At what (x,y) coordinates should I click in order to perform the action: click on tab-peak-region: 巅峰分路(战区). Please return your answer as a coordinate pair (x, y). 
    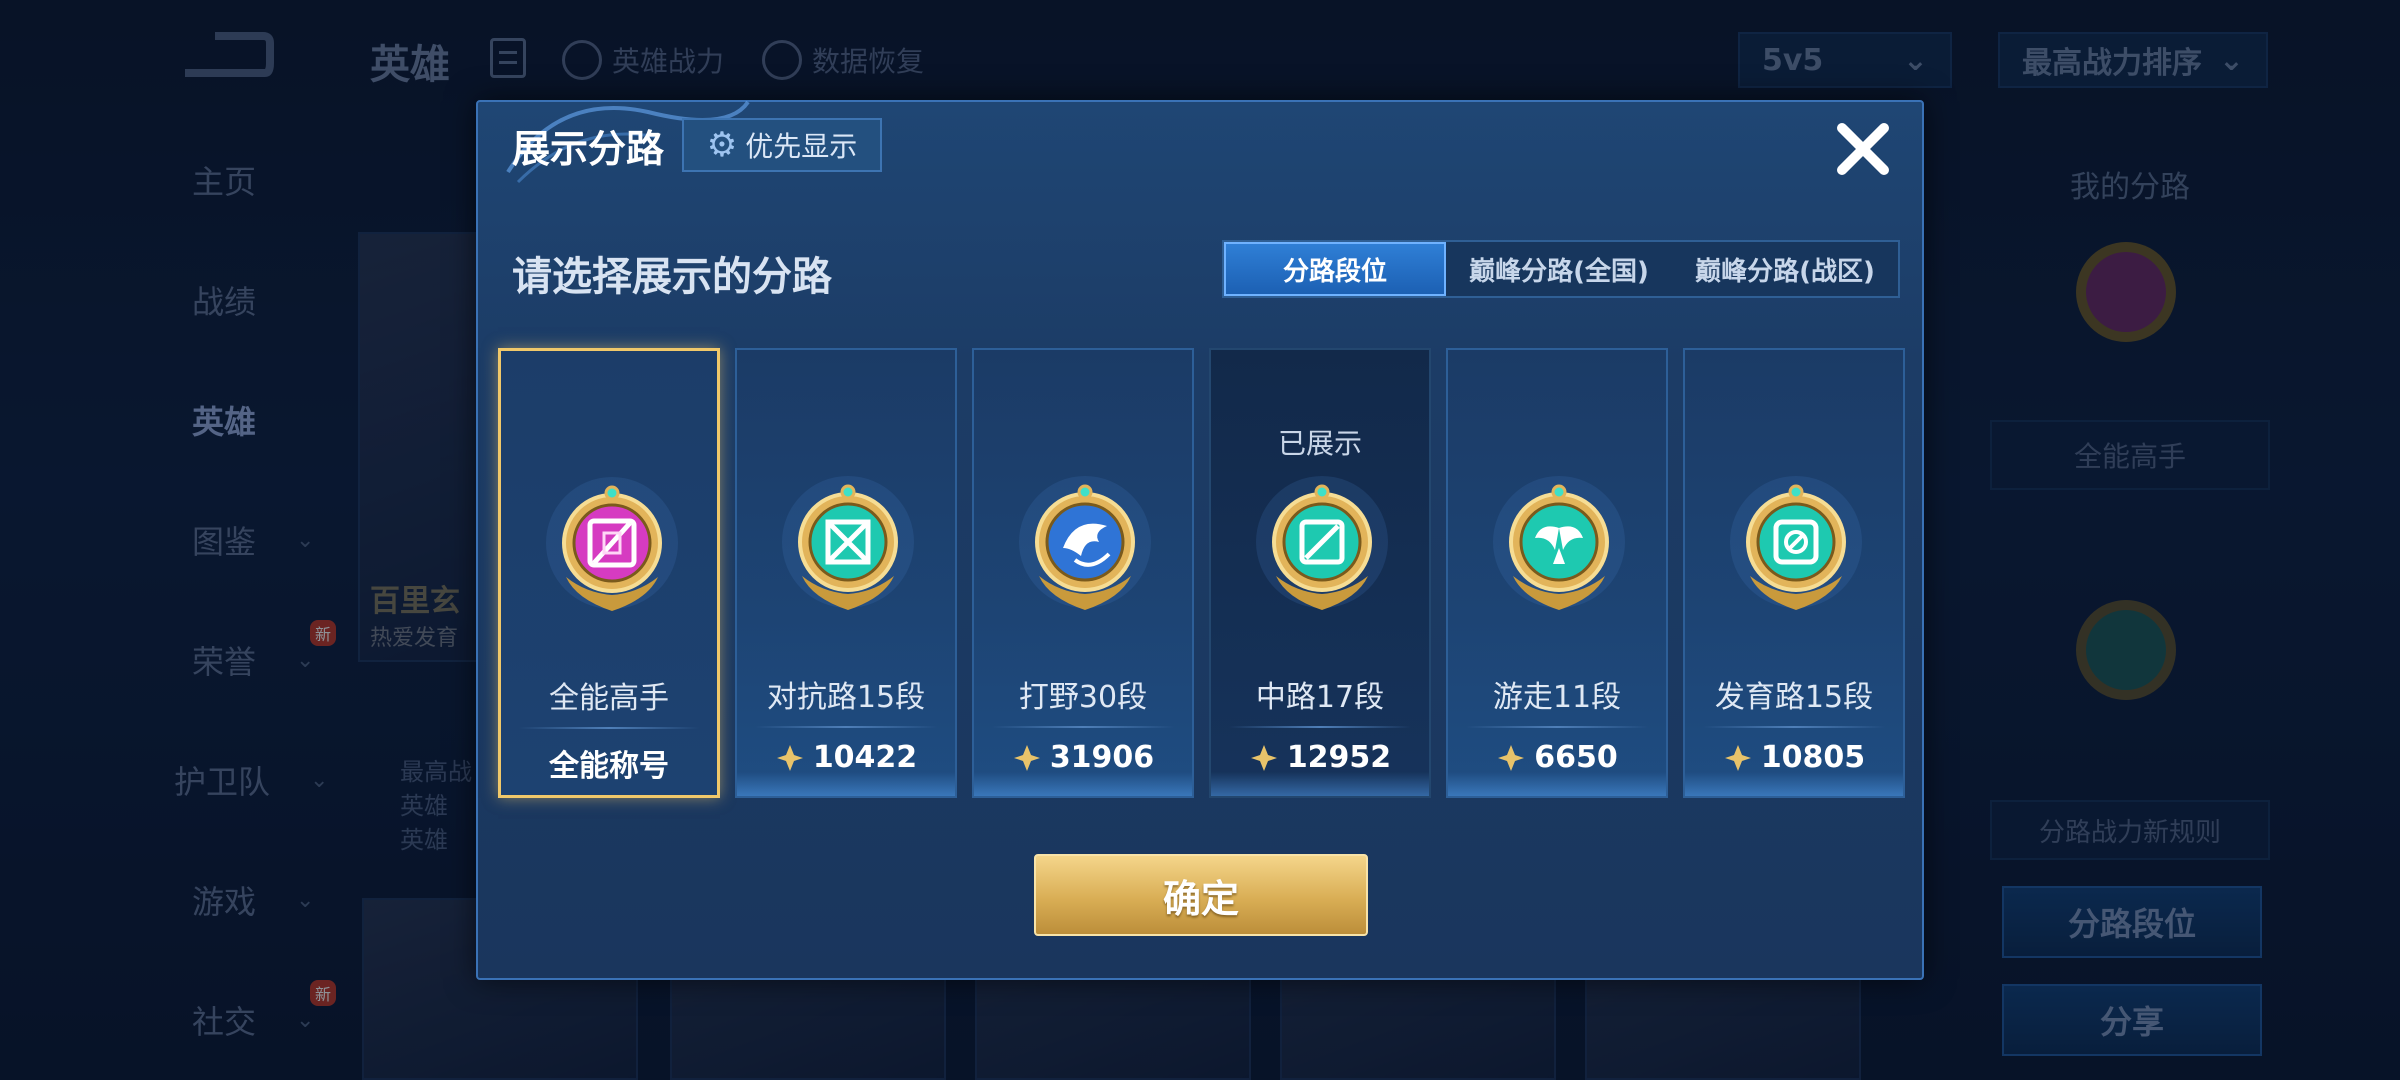
    Looking at the image, I should click on (1785, 269).